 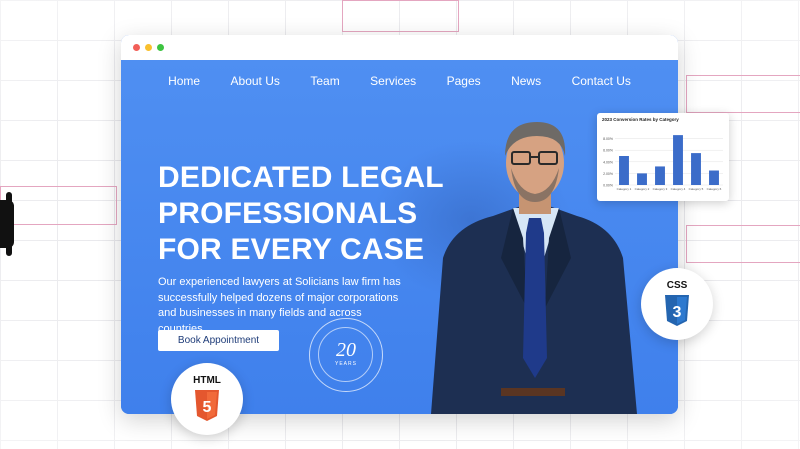 I want to click on nav-item-contact-us: Contact Us, so click(x=601, y=81).